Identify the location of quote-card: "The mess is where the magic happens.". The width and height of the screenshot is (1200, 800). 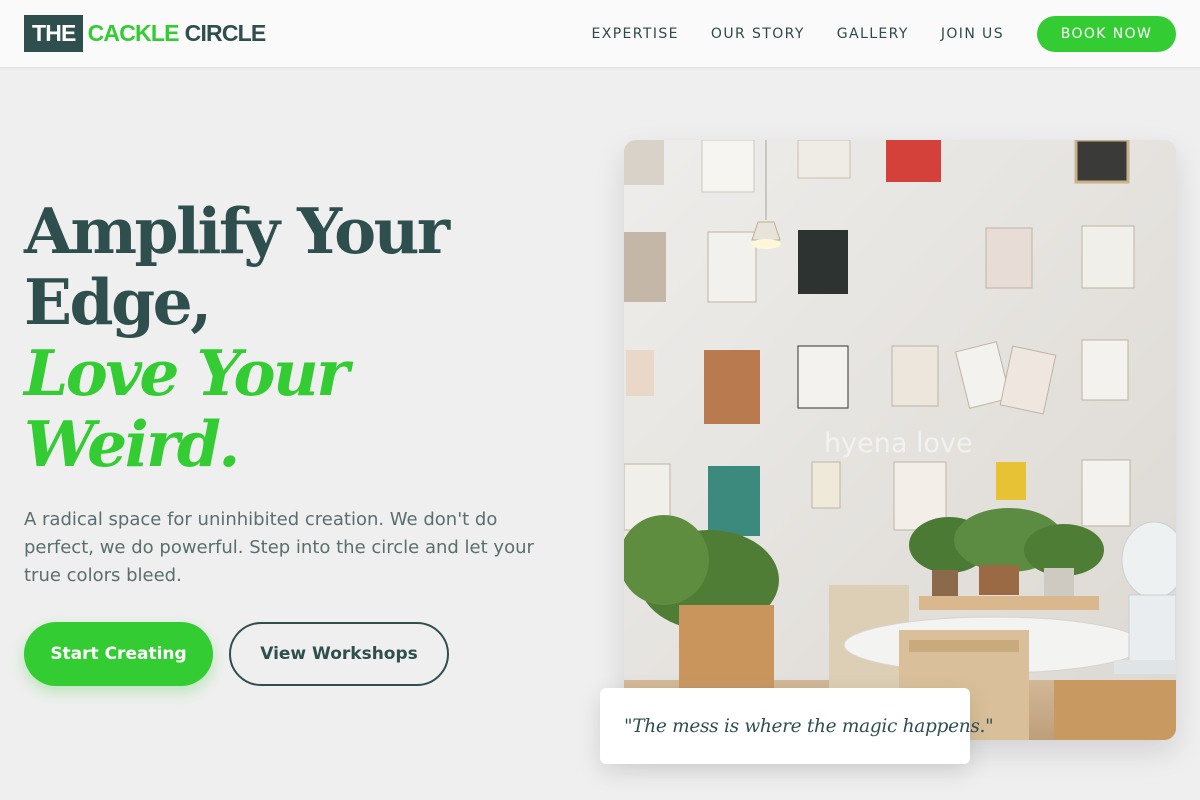
(797, 726).